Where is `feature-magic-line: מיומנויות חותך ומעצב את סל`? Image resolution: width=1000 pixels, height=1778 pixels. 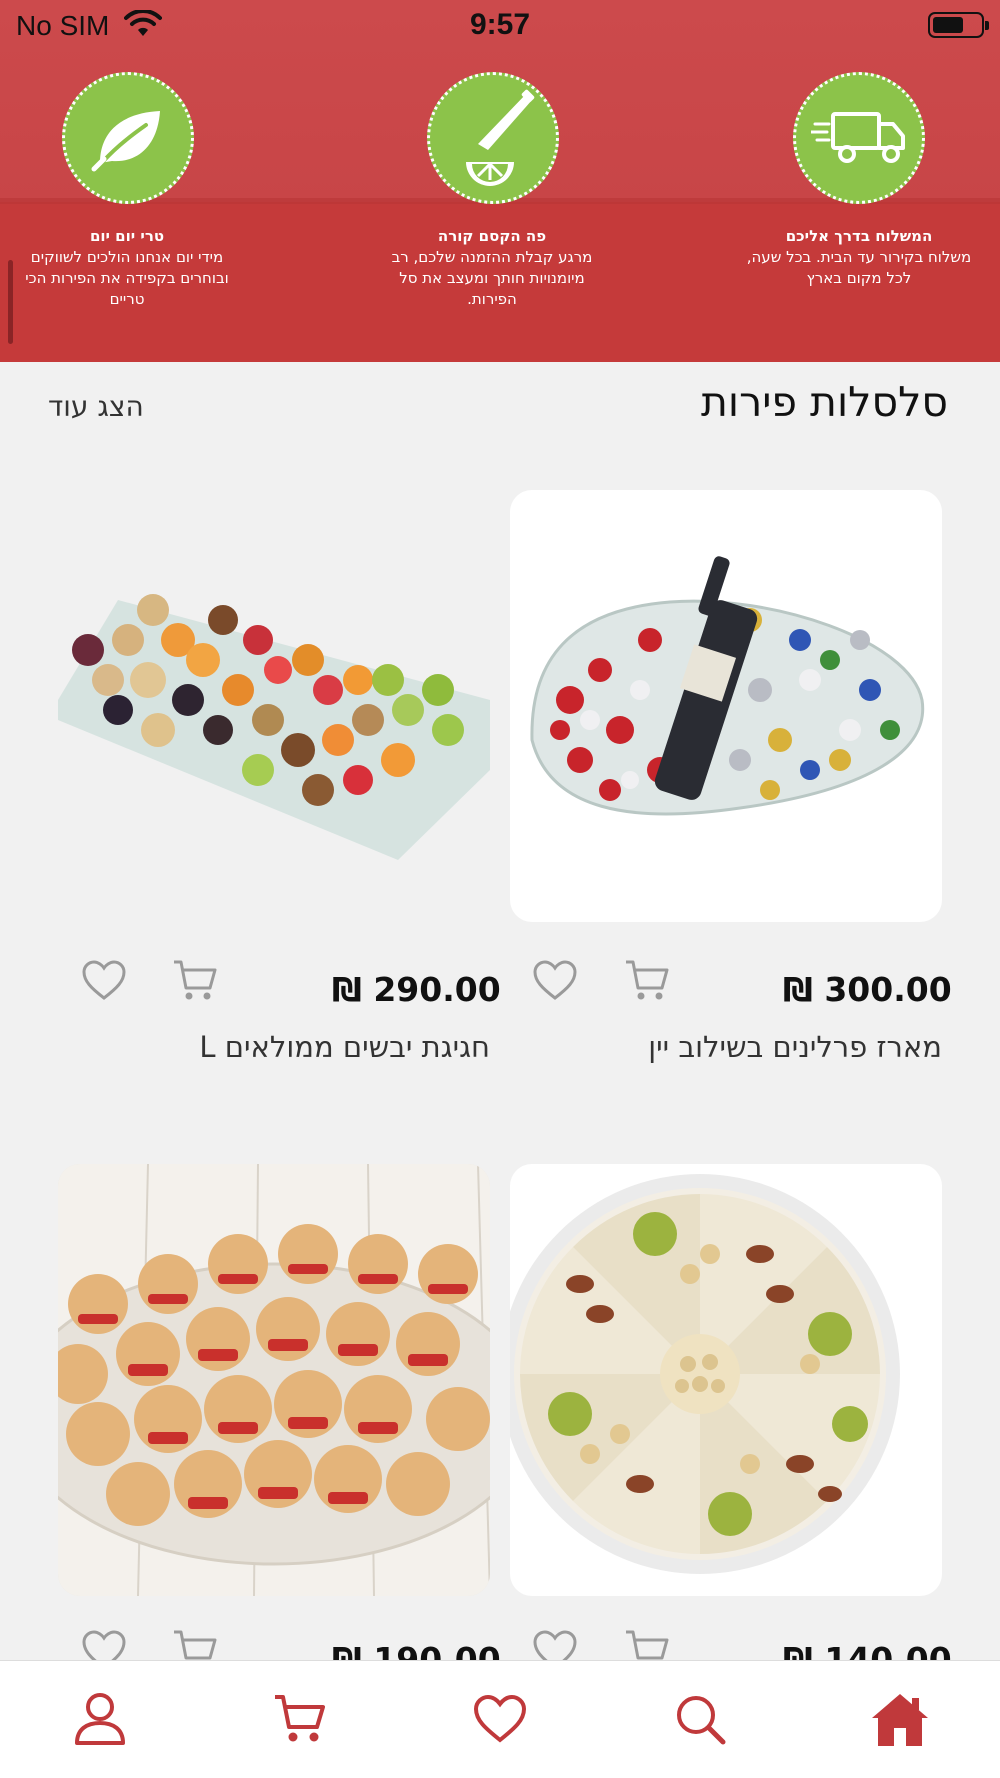
feature-magic-line: מיומנויות חותך ומעצב את סל is located at coordinates (492, 278).